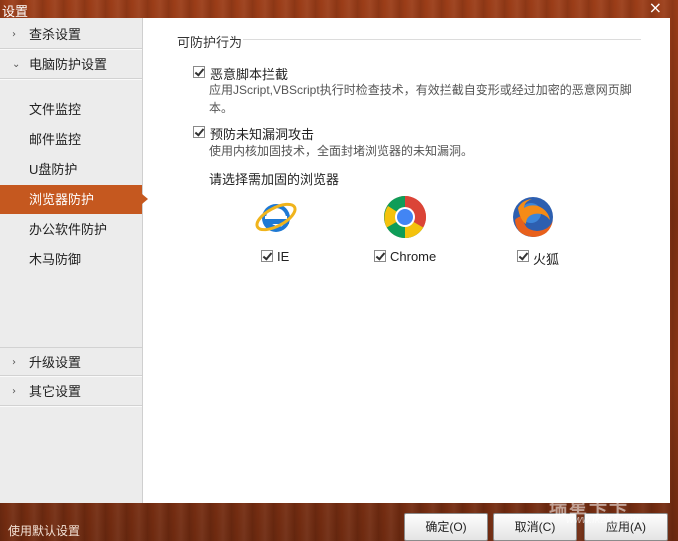 The image size is (678, 541). What do you see at coordinates (293, 234) in the screenshot?
I see `browser-ie: IE` at bounding box center [293, 234].